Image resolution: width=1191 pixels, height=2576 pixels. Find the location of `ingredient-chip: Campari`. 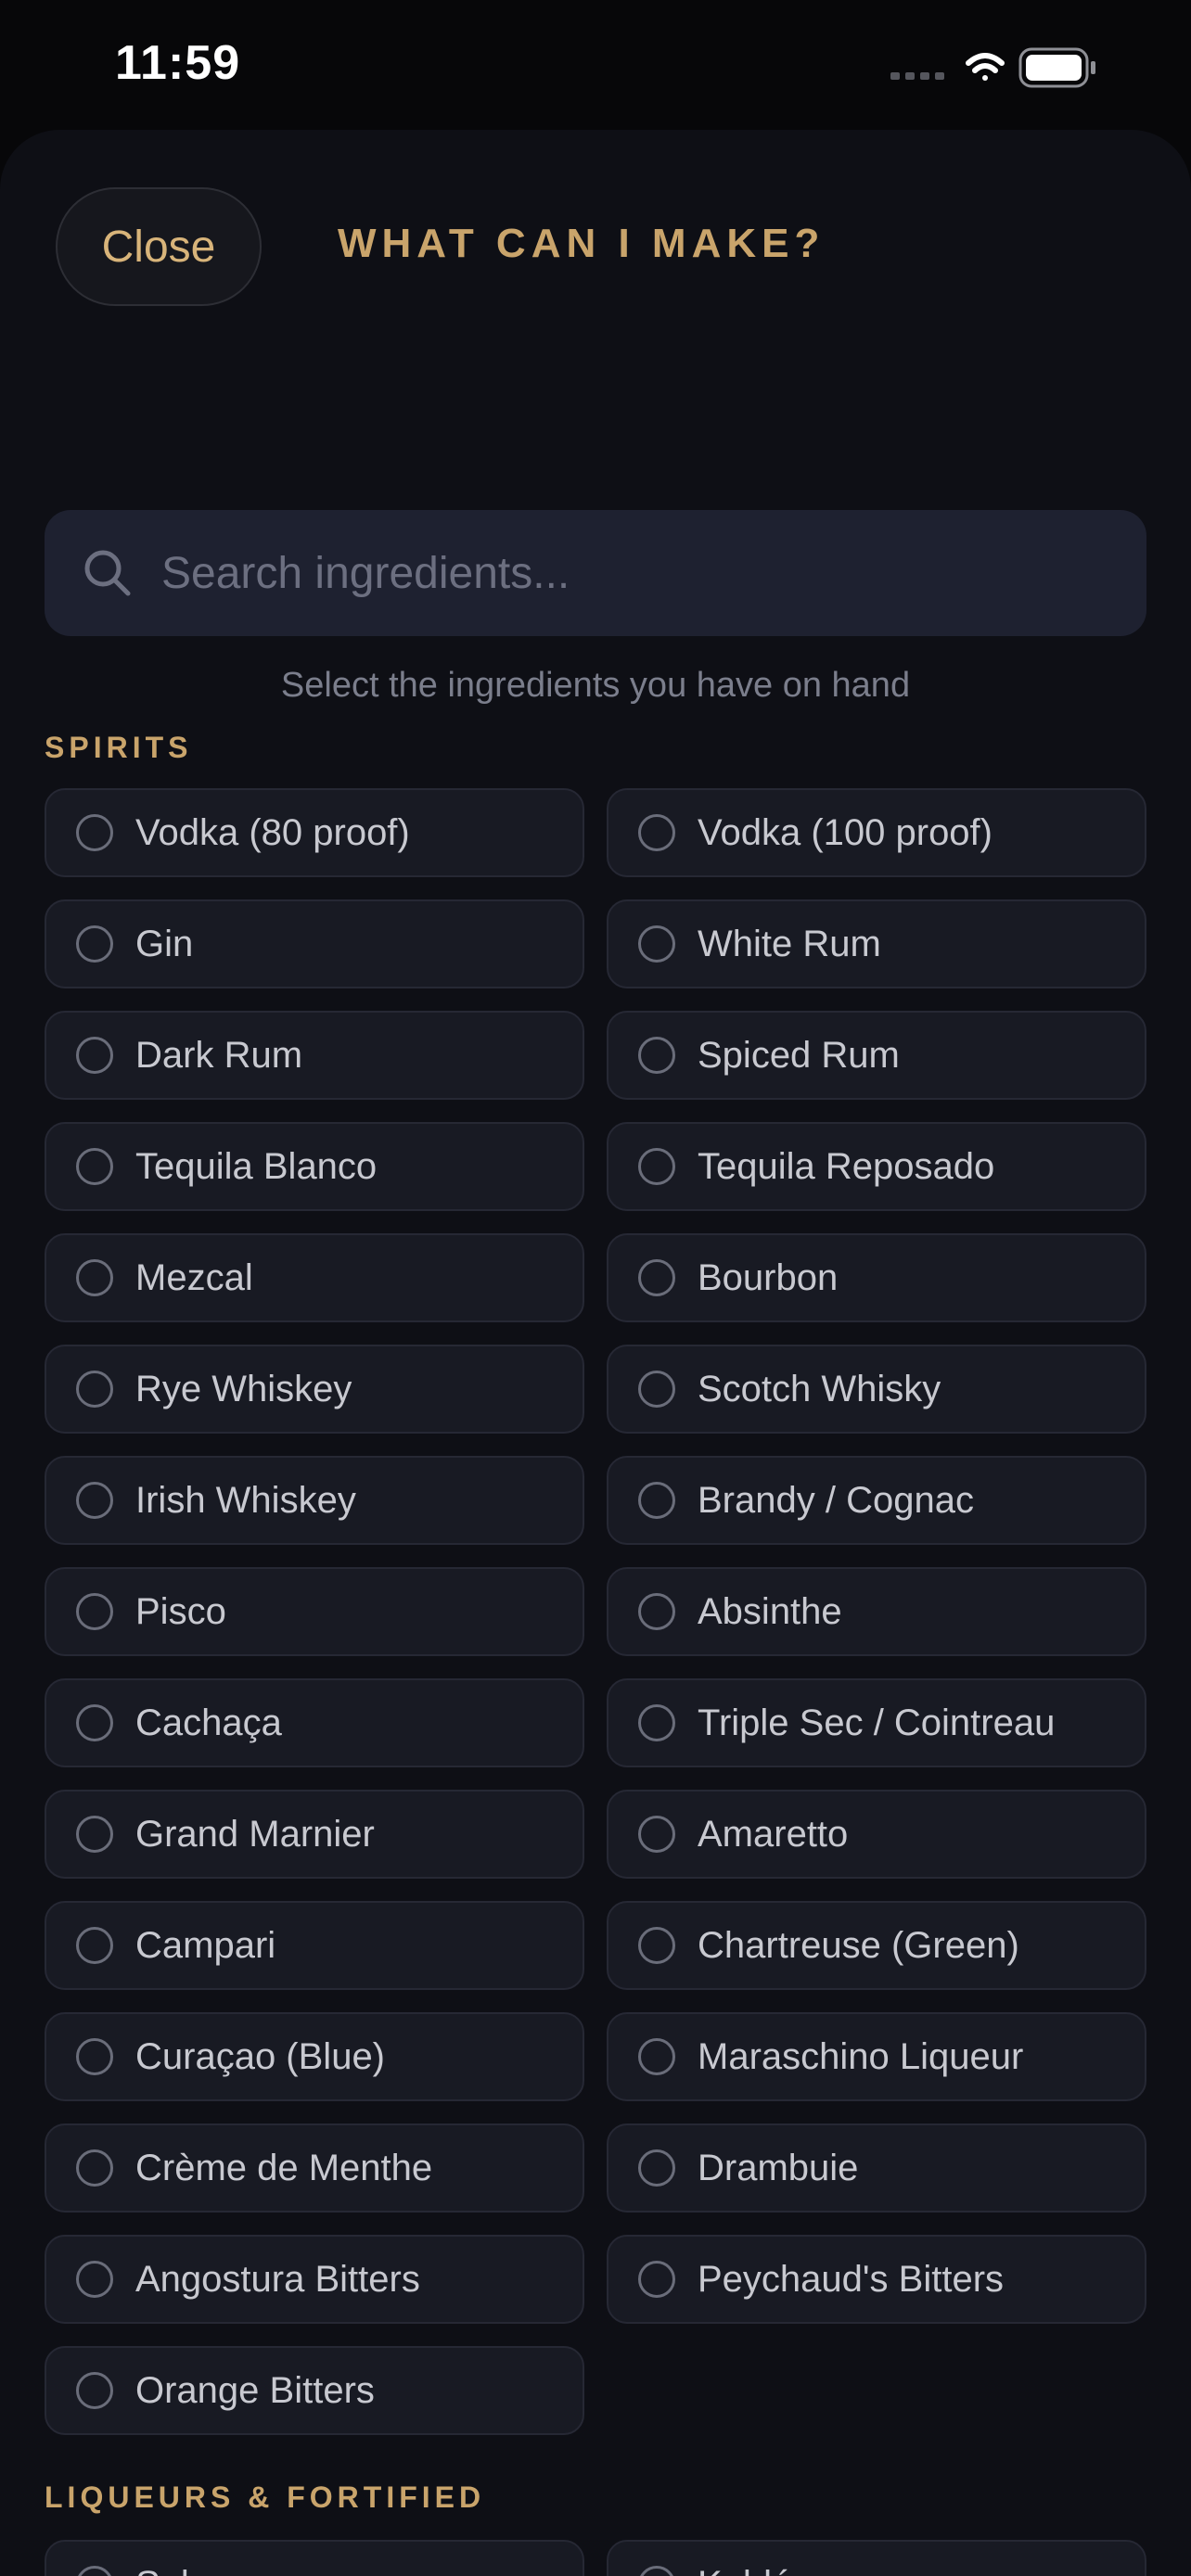

ingredient-chip: Campari is located at coordinates (314, 1945).